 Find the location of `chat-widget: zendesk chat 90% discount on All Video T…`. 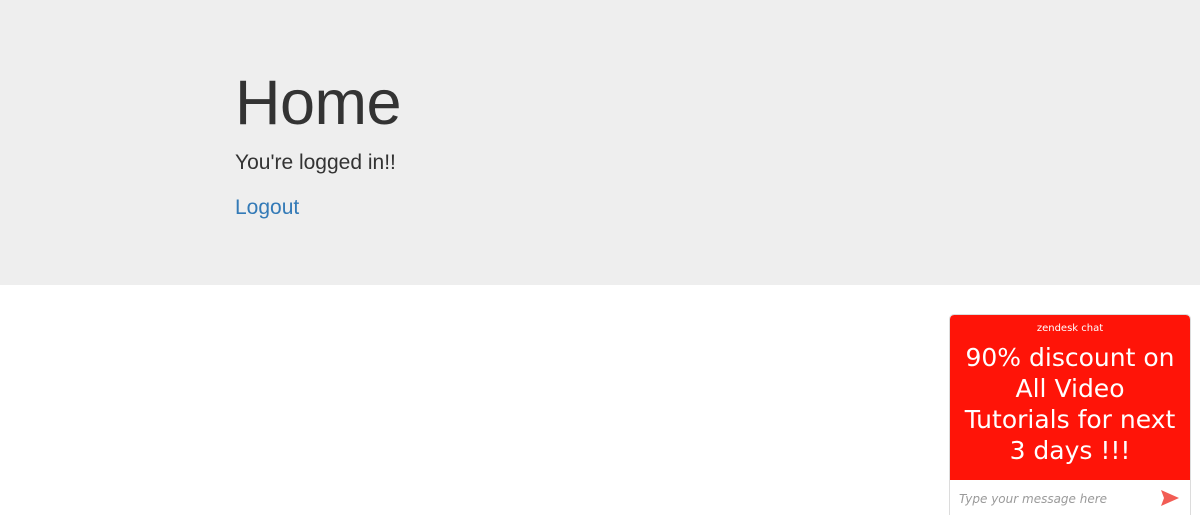

chat-widget: zendesk chat 90% discount on All Video T… is located at coordinates (1070, 414).